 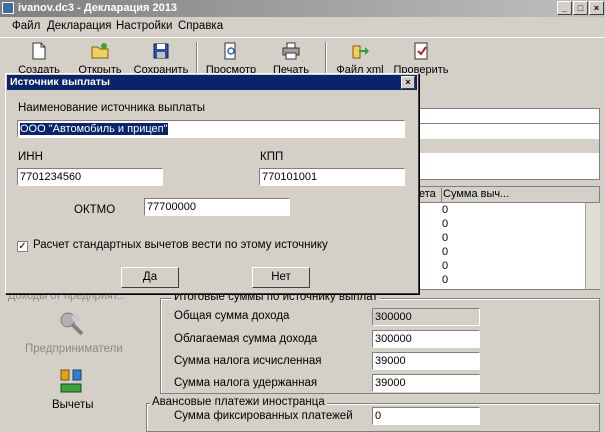 What do you see at coordinates (596, 8) in the screenshot?
I see `close-button: ×` at bounding box center [596, 8].